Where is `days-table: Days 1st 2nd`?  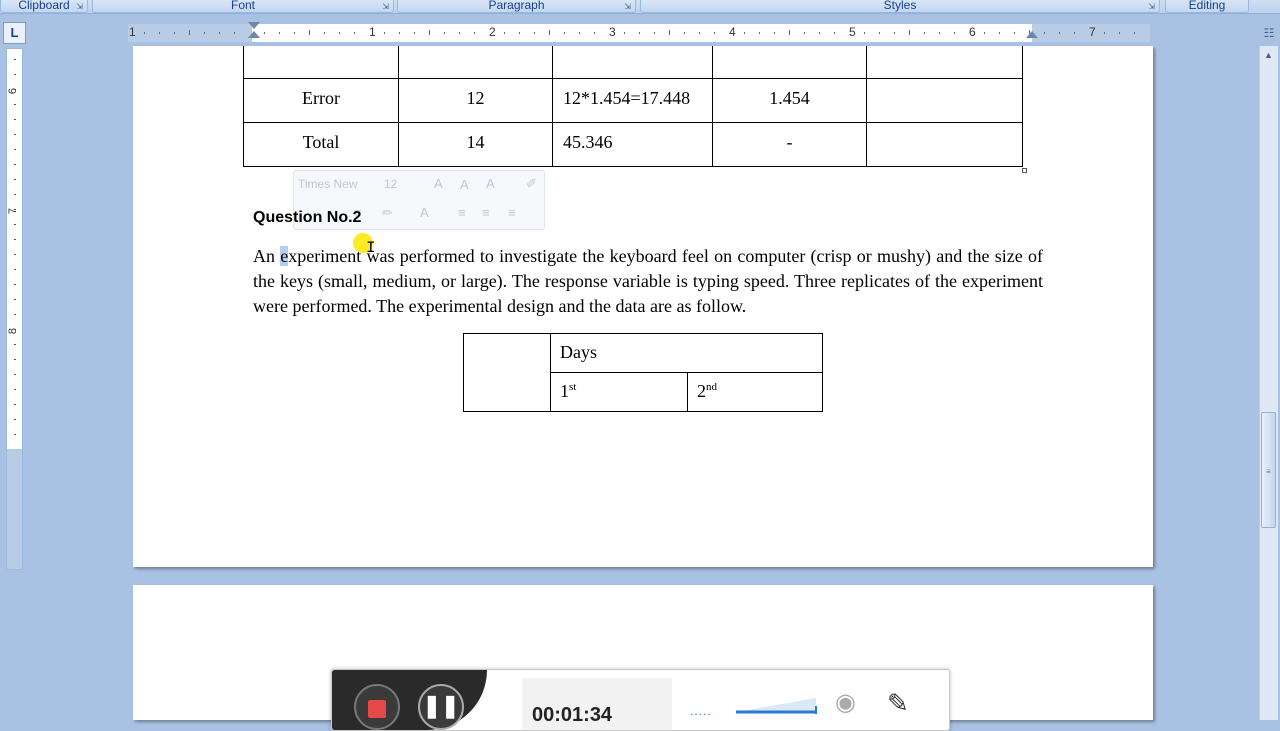
days-table: Days 1st 2nd is located at coordinates (643, 372).